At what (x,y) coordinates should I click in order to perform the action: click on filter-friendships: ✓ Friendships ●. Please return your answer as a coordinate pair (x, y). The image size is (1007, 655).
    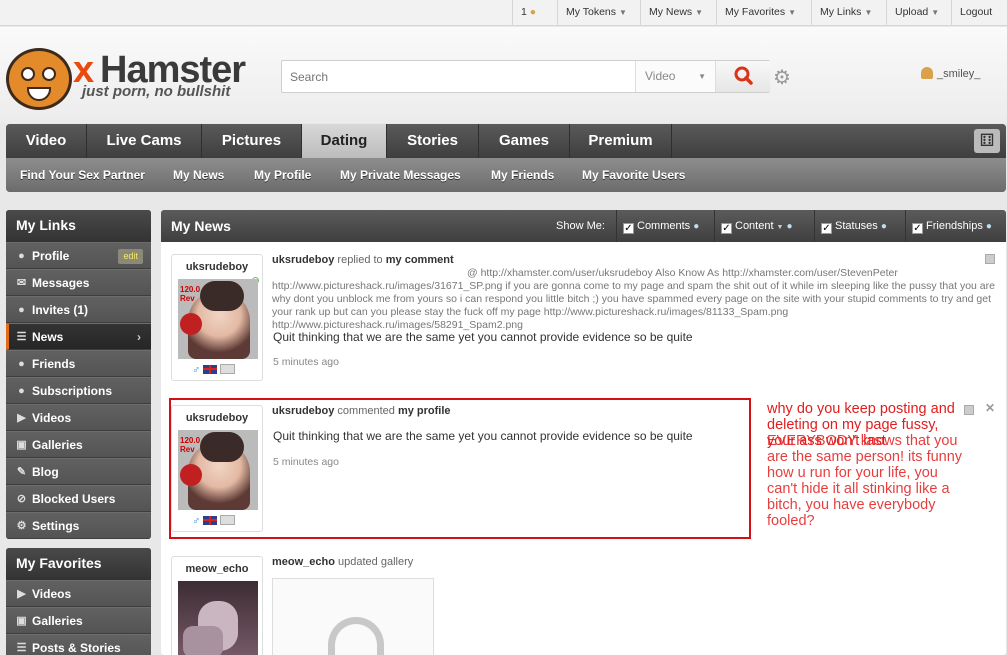
    Looking at the image, I should click on (948, 226).